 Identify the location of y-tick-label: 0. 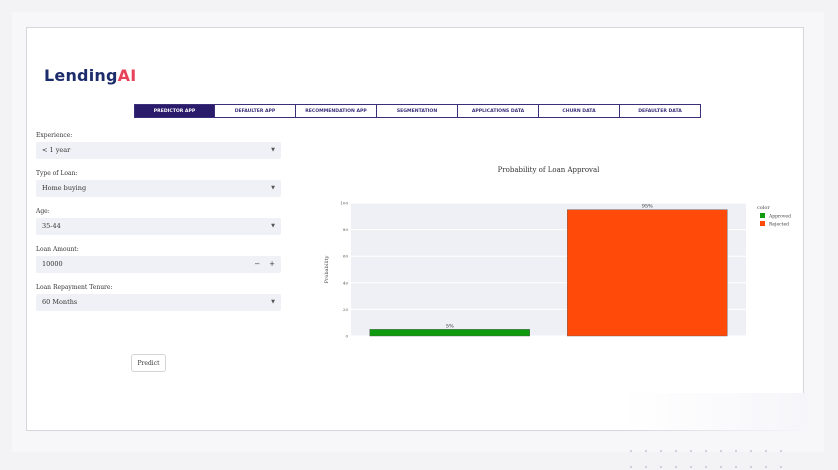
(346, 336).